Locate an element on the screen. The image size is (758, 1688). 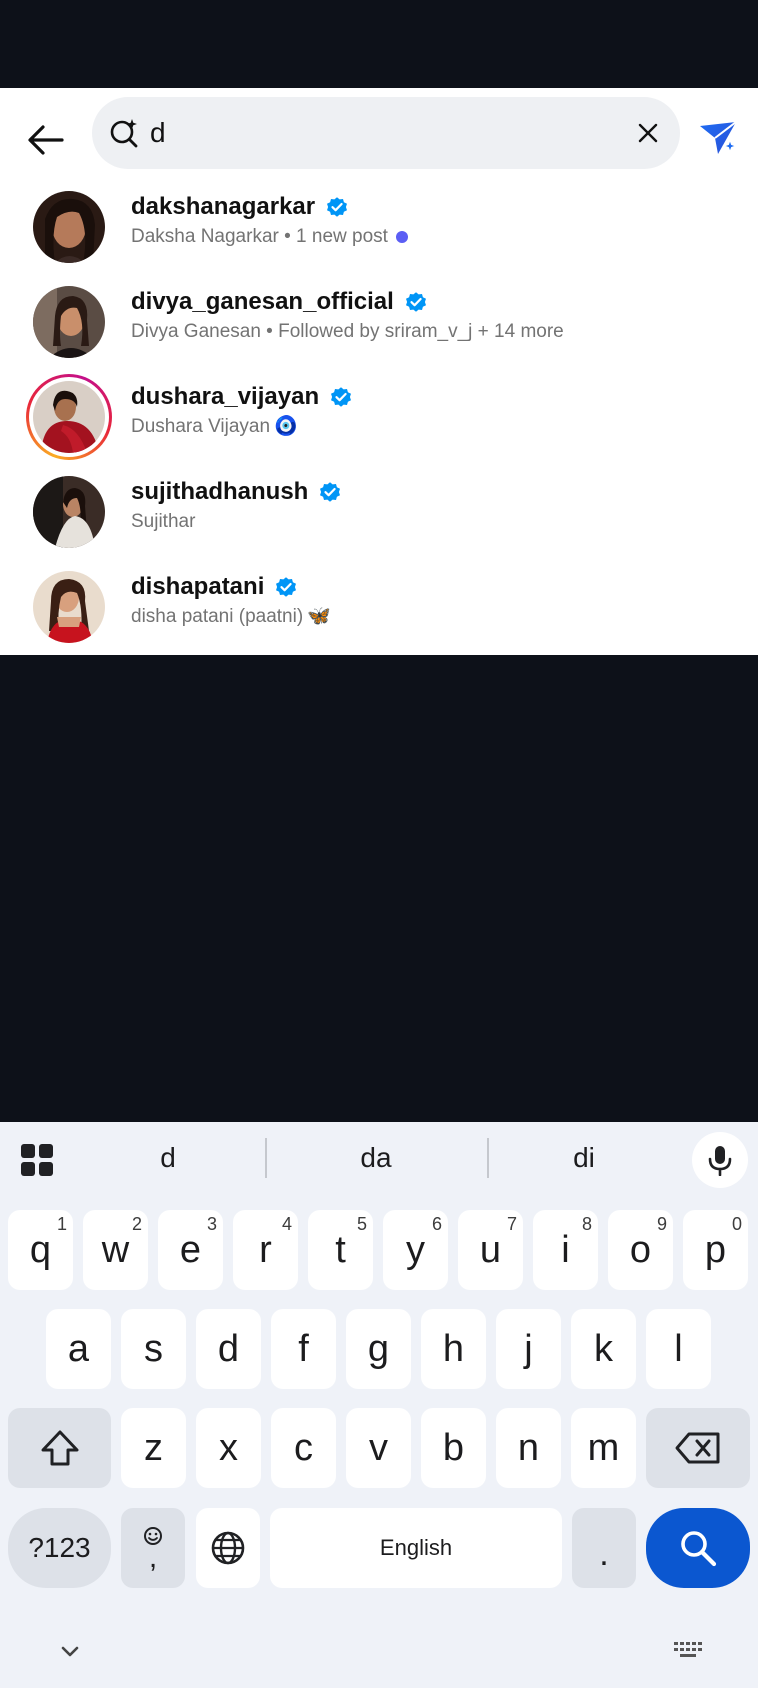
key-label: y is located at coordinates (415, 1249).